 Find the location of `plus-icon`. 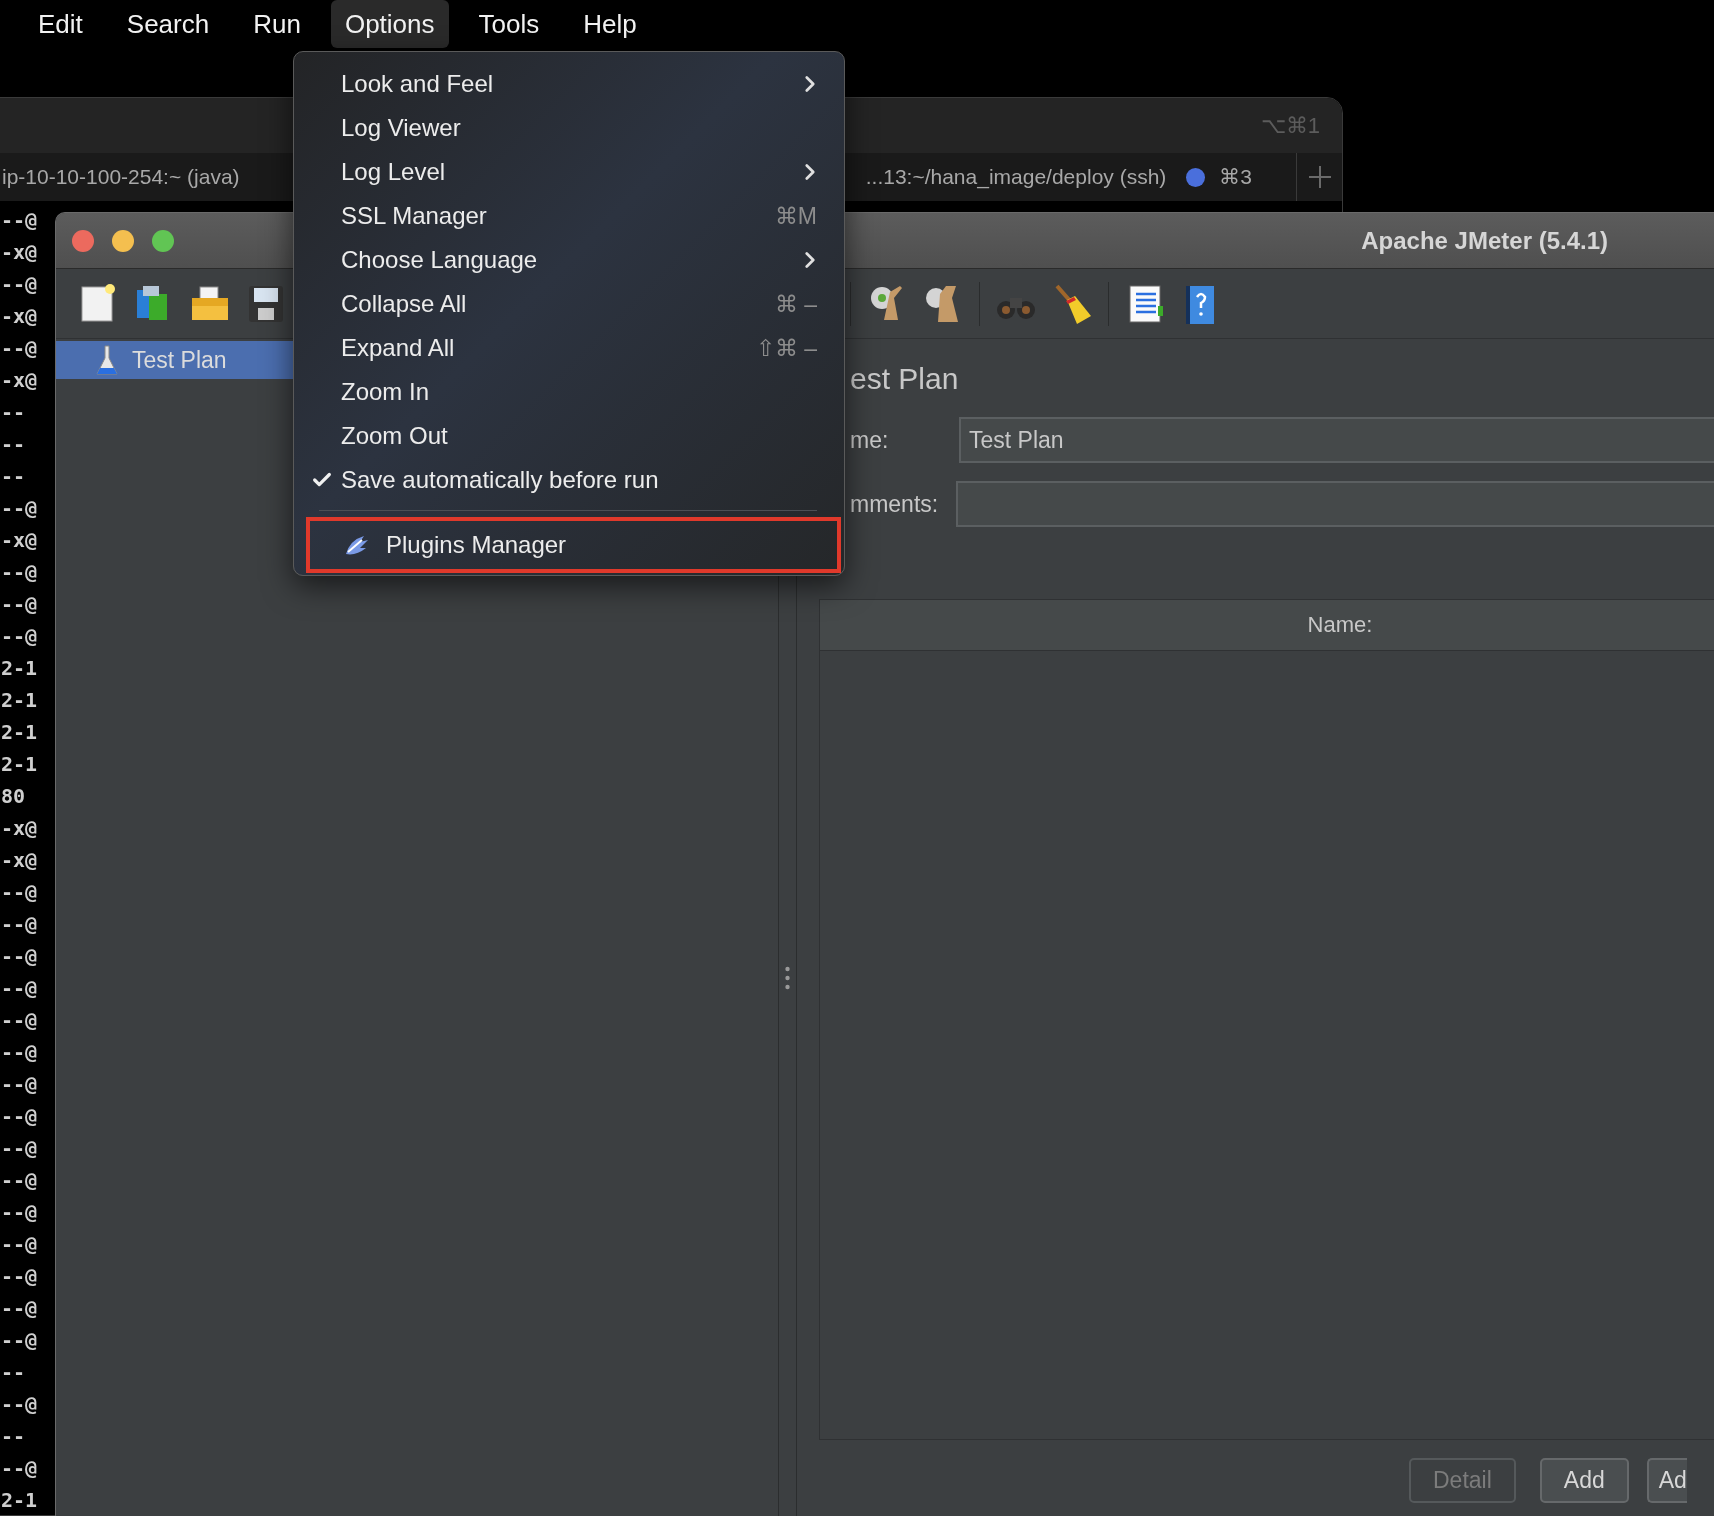

plus-icon is located at coordinates (1319, 177).